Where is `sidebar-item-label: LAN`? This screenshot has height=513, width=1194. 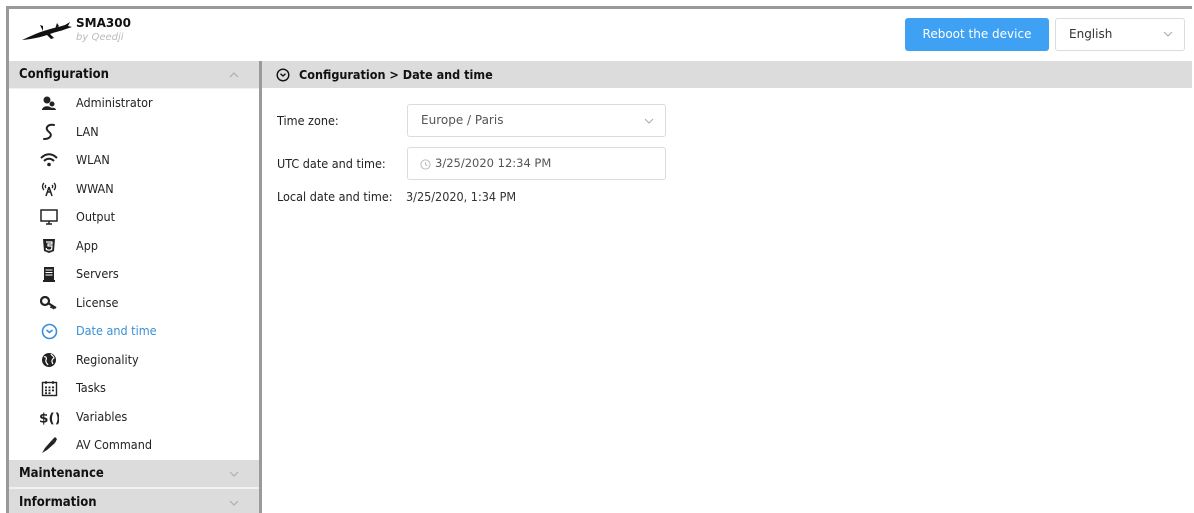
sidebar-item-label: LAN is located at coordinates (87, 131).